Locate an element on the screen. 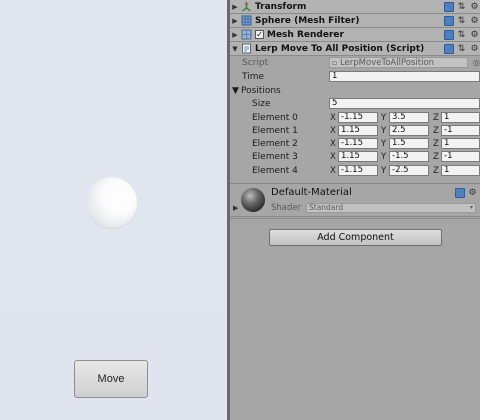 The width and height of the screenshot is (480, 420). component-title: Lerp Move To All Position (Script) is located at coordinates (340, 48).